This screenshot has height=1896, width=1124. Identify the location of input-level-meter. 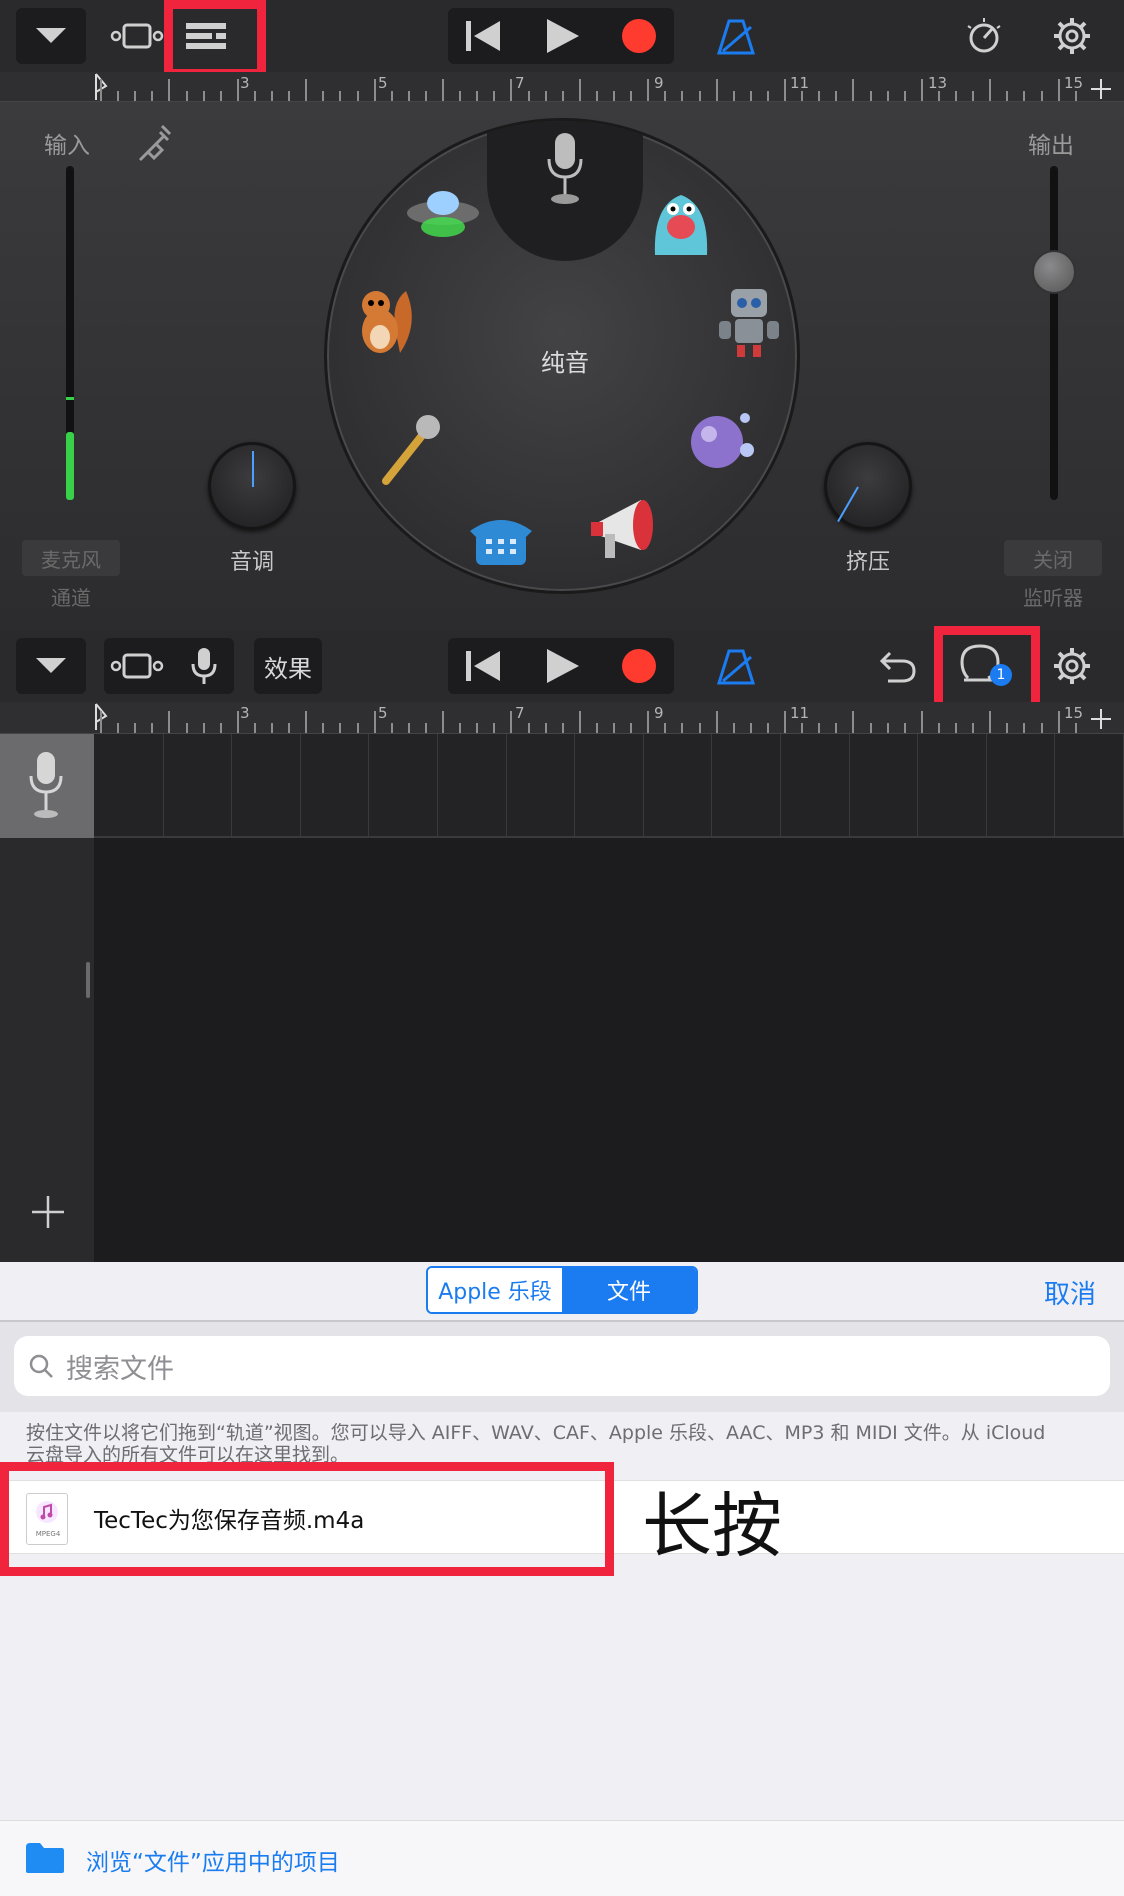
(70, 333).